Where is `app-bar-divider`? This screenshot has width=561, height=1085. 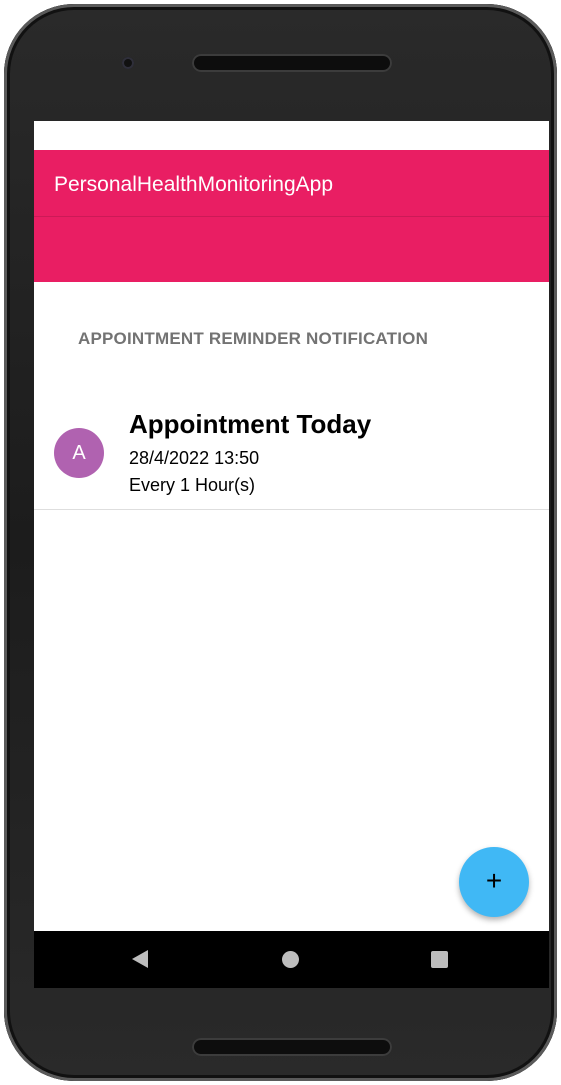 app-bar-divider is located at coordinates (291, 216).